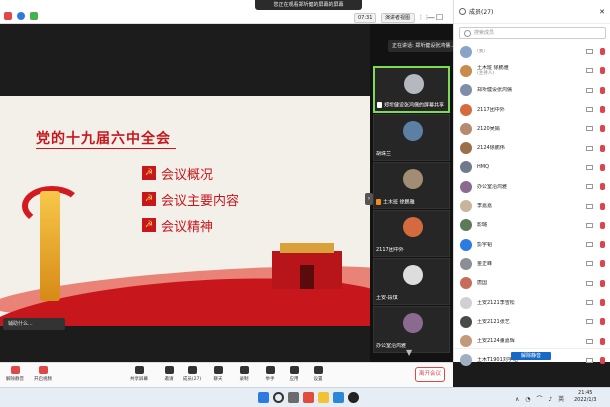 Image resolution: width=610 pixels, height=407 pixels. What do you see at coordinates (139, 374) in the screenshot?
I see `share-screen-button: 共享屏幕` at bounding box center [139, 374].